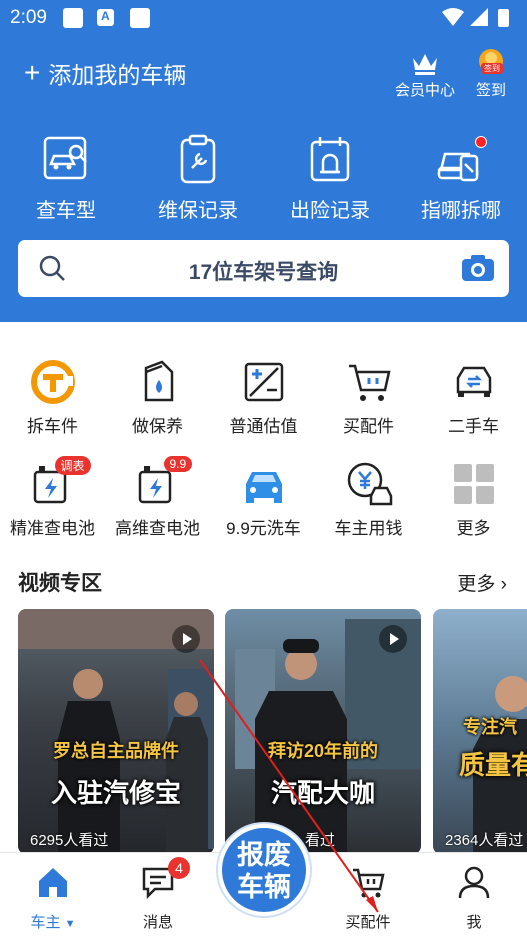 The height and width of the screenshot is (936, 527). Describe the element at coordinates (263, 272) in the screenshot. I see `vin-search-placeholder: 17位车架号查询` at that location.